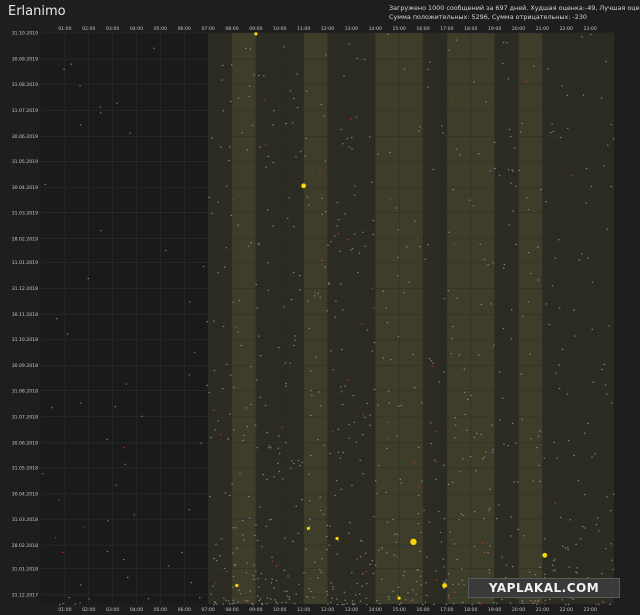  Describe the element at coordinates (494, 29) in the screenshot. I see `x-tick-label-top: 19:00` at that location.